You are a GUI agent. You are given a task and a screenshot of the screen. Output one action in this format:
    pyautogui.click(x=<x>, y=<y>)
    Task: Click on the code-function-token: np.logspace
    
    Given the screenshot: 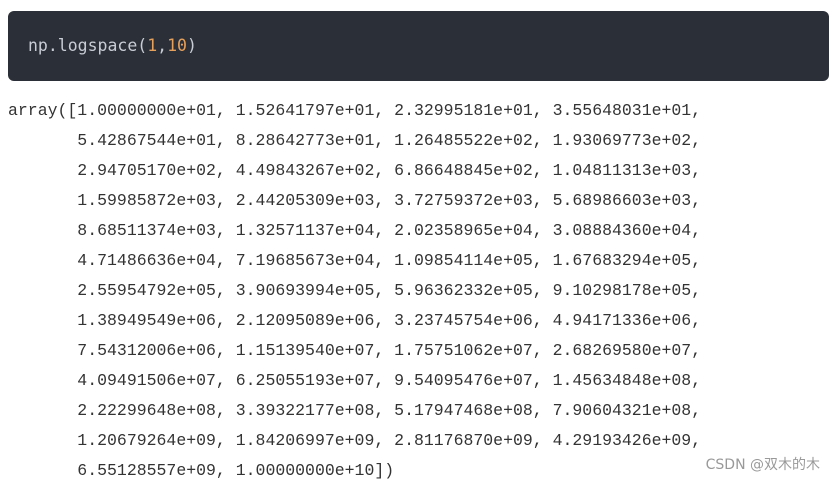 What is the action you would take?
    pyautogui.click(x=83, y=45)
    